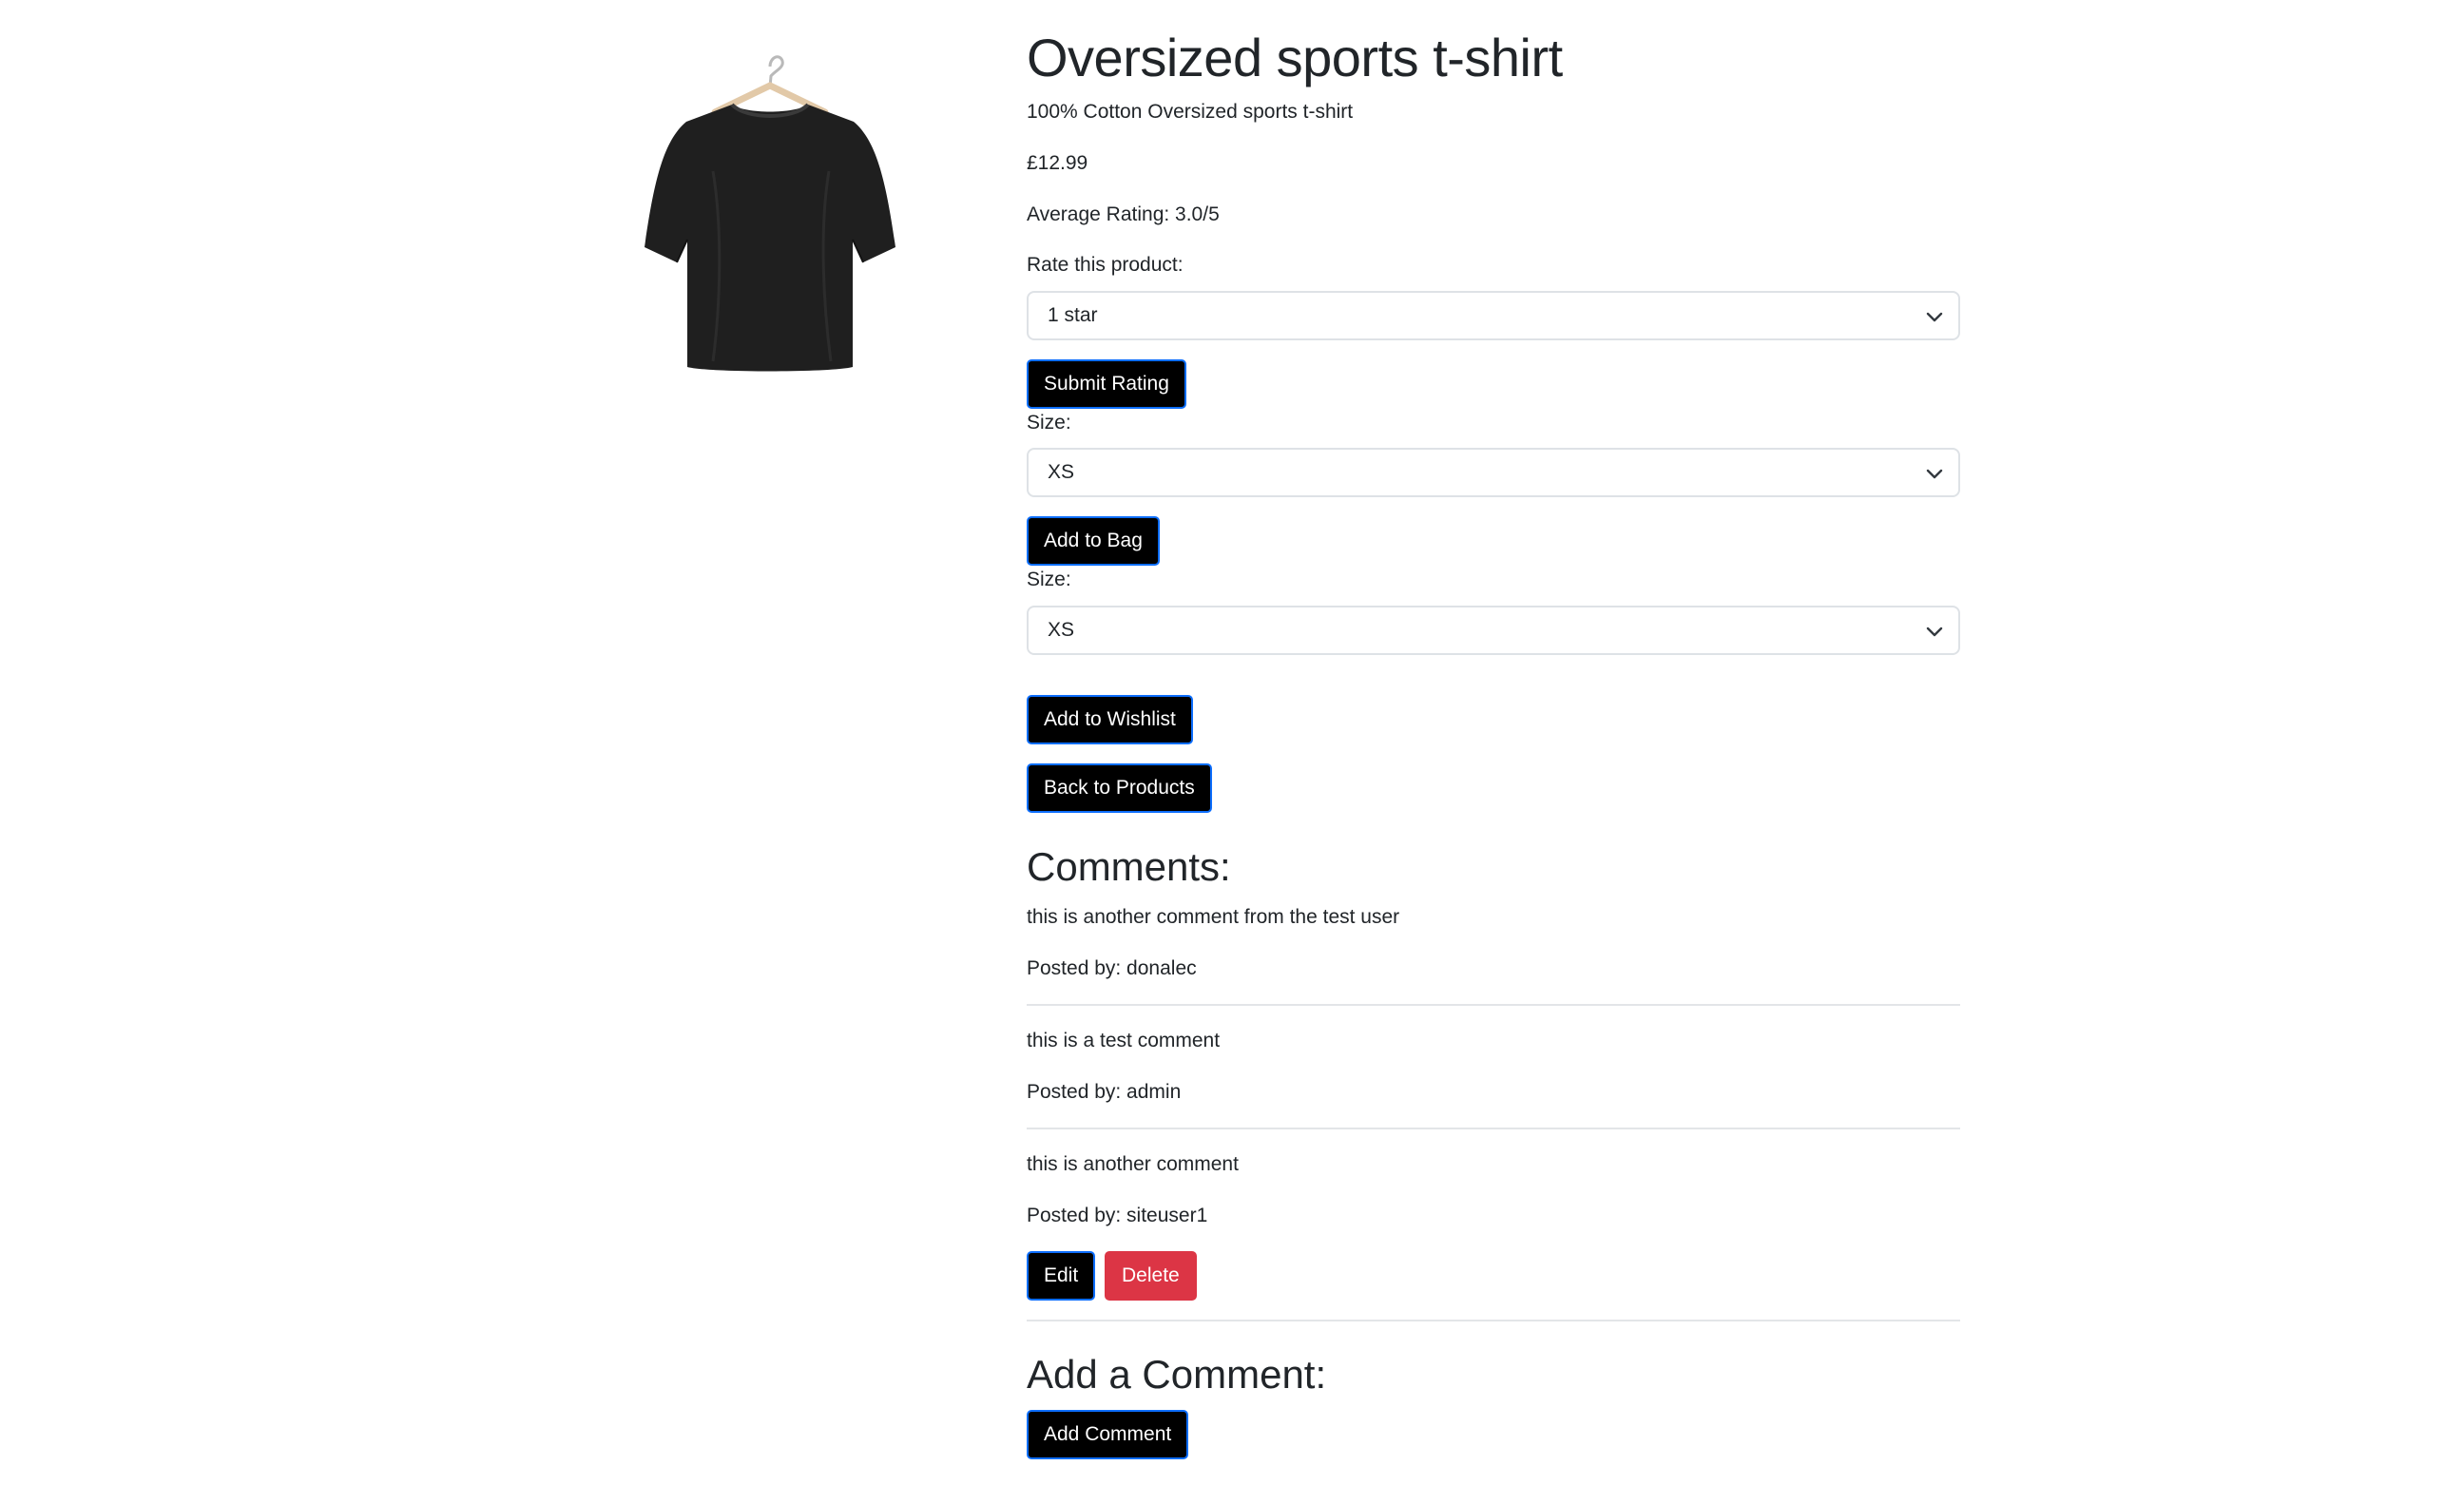 The image size is (2464, 1485). I want to click on bag-size-select: XS, so click(1493, 472).